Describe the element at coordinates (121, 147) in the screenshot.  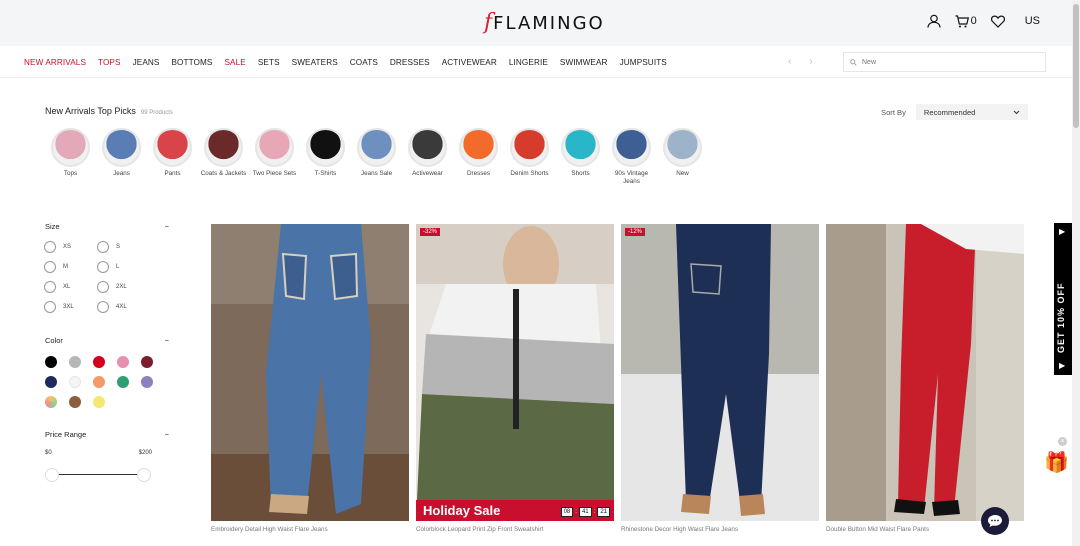
I see `jeans-thumb` at that location.